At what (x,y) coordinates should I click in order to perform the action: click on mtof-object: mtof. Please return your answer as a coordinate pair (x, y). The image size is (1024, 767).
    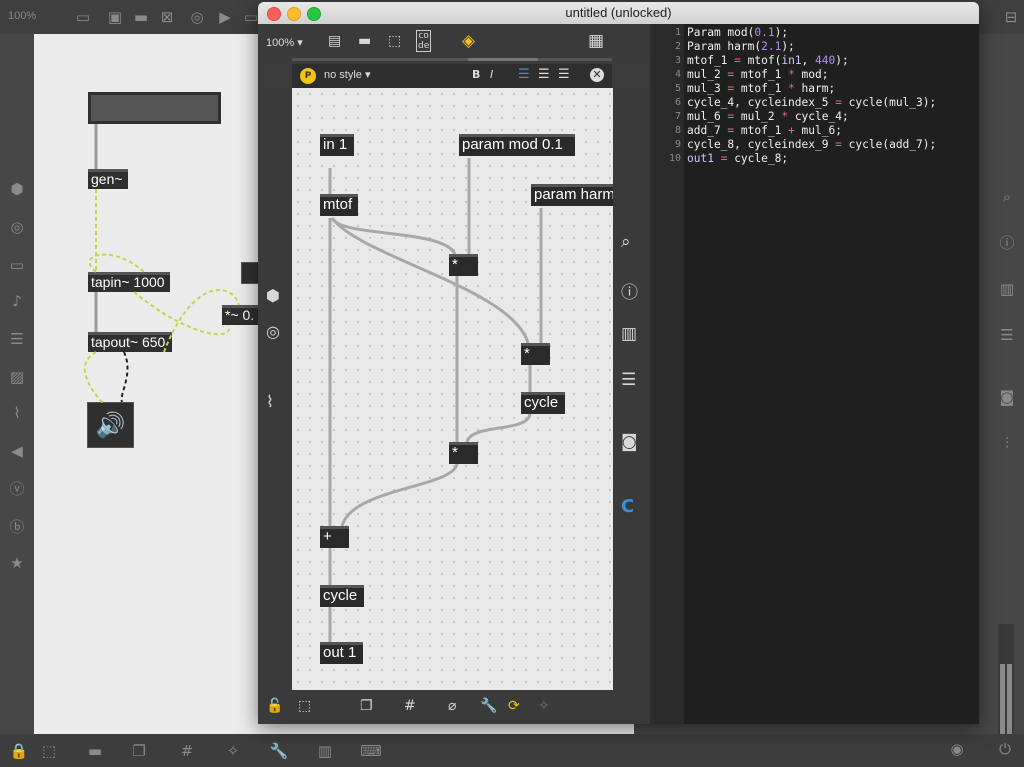
    Looking at the image, I should click on (339, 205).